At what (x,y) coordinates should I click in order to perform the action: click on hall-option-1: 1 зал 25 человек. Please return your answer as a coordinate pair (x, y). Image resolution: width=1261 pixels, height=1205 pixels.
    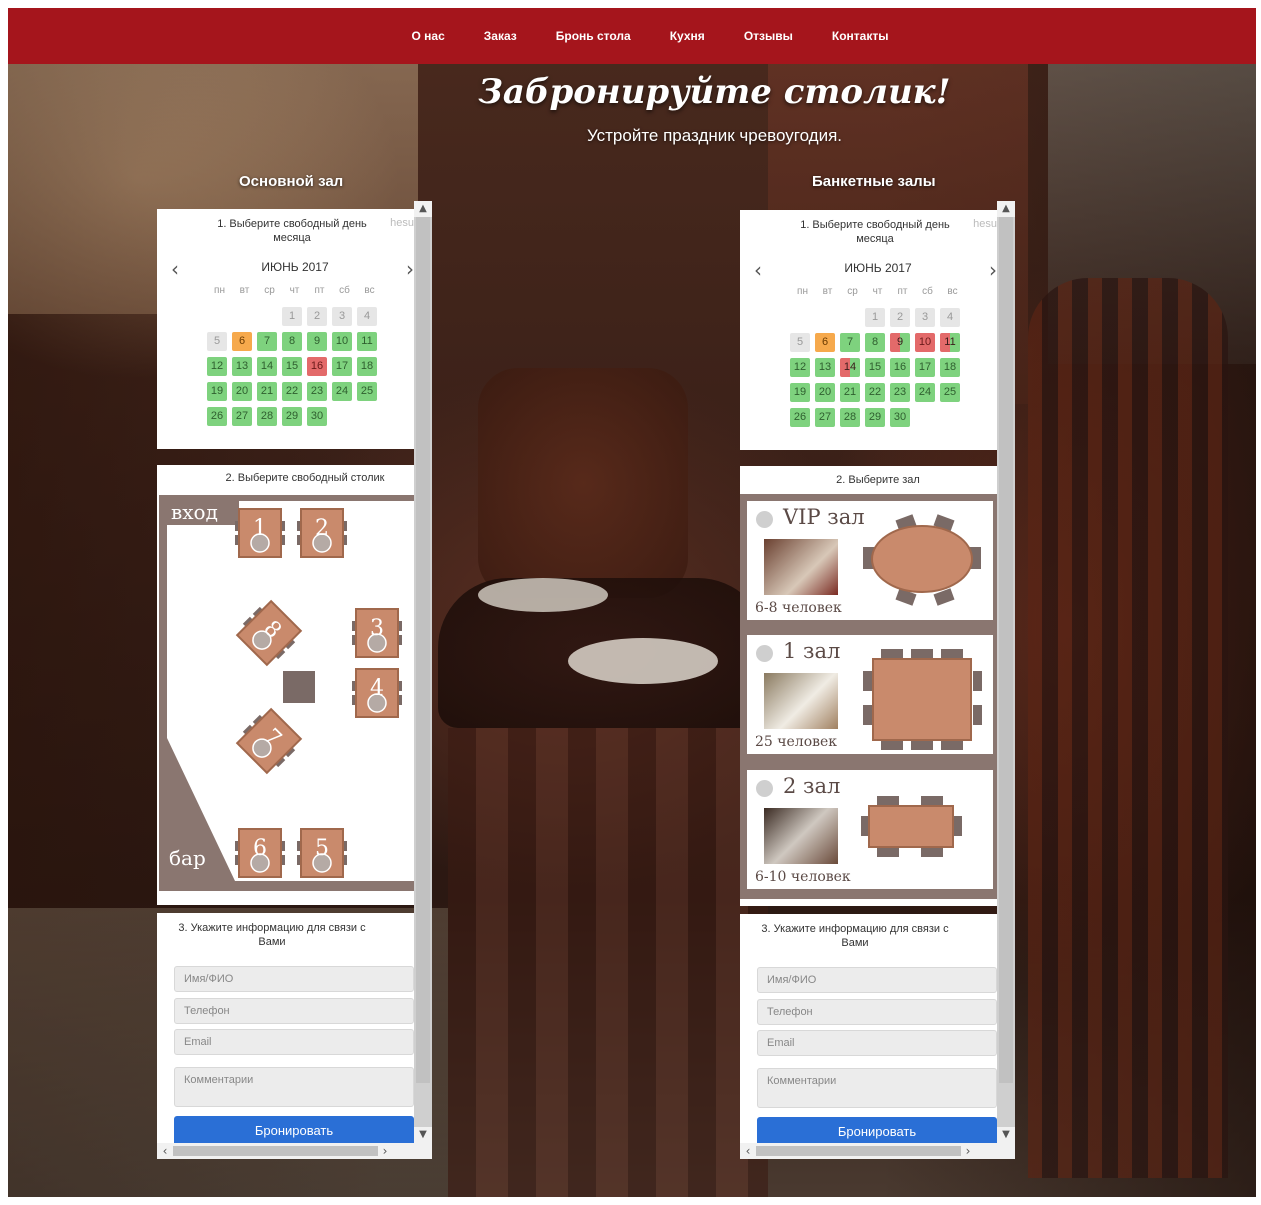
    Looking at the image, I should click on (870, 694).